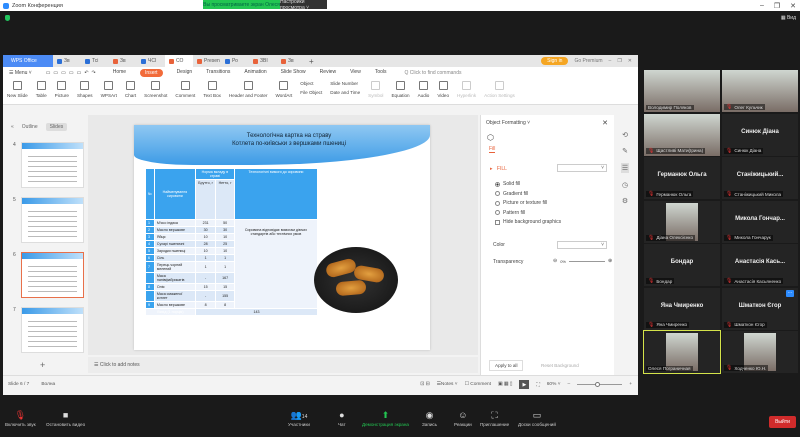 The width and height of the screenshot is (800, 437). What do you see at coordinates (56, 127) in the screenshot?
I see `tab-slides: Slides` at bounding box center [56, 127].